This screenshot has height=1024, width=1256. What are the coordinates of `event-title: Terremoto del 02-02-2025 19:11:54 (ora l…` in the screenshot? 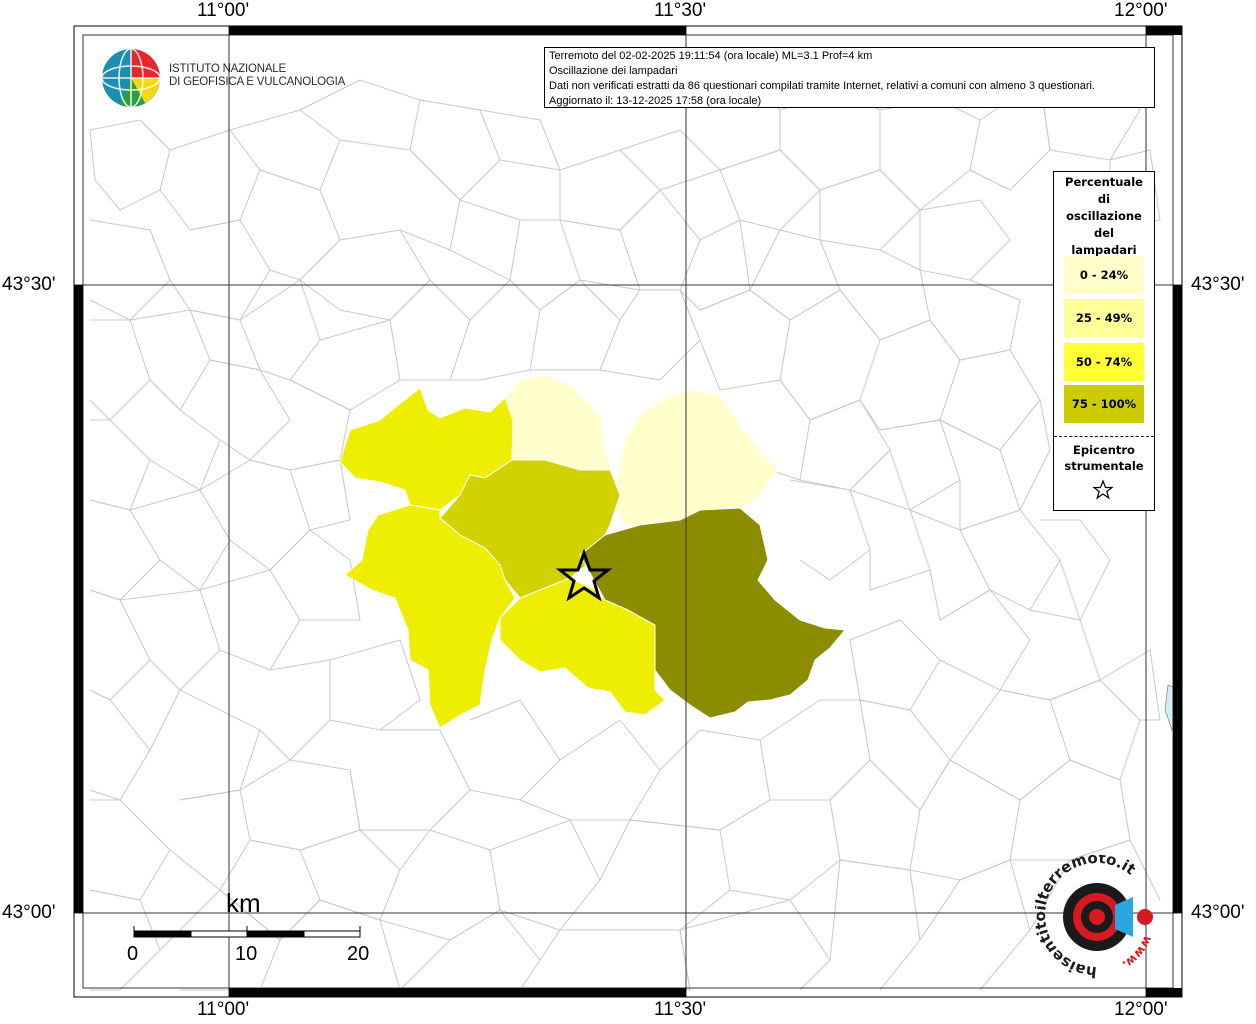 It's located at (711, 56).